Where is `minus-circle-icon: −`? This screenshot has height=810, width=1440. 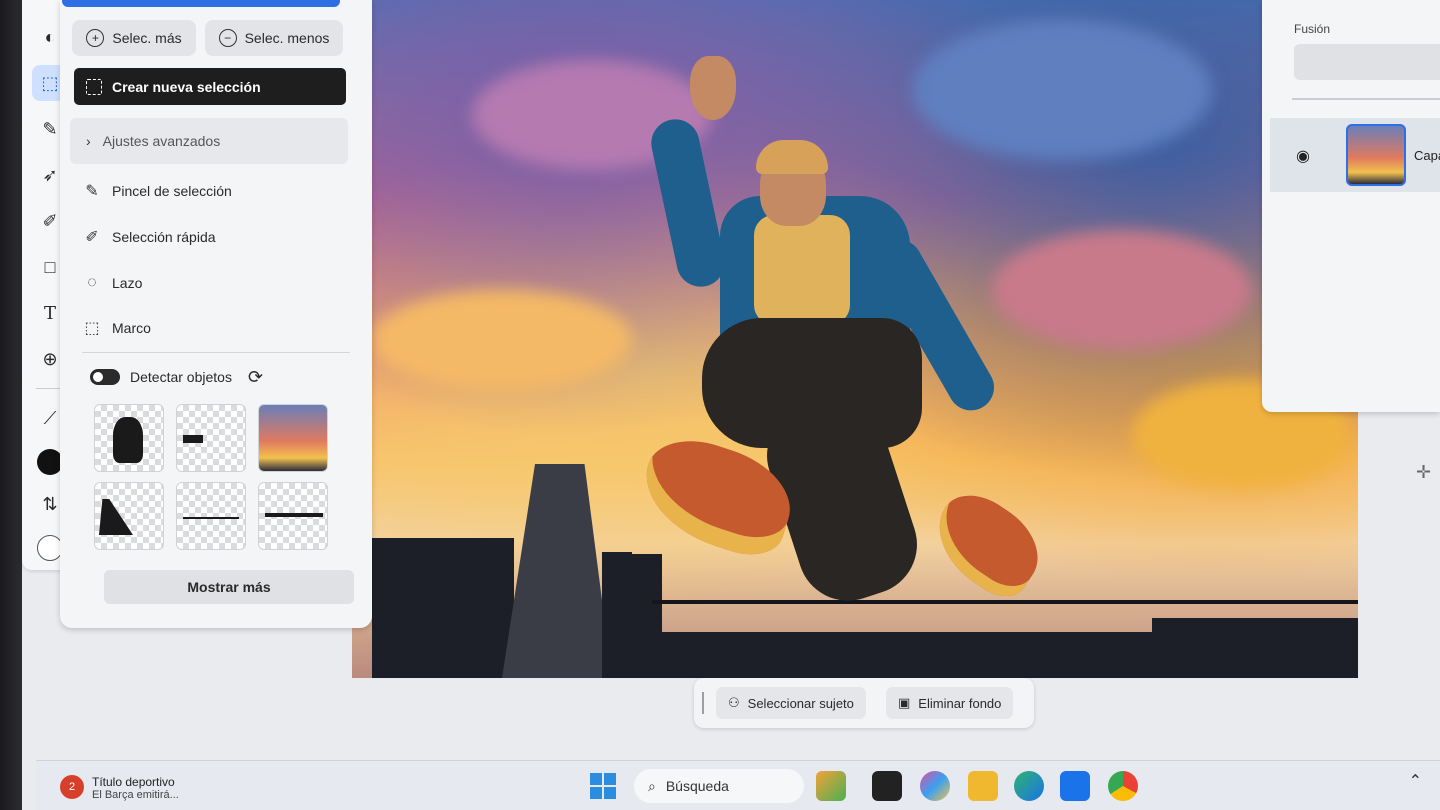
minus-circle-icon: − is located at coordinates (227, 38).